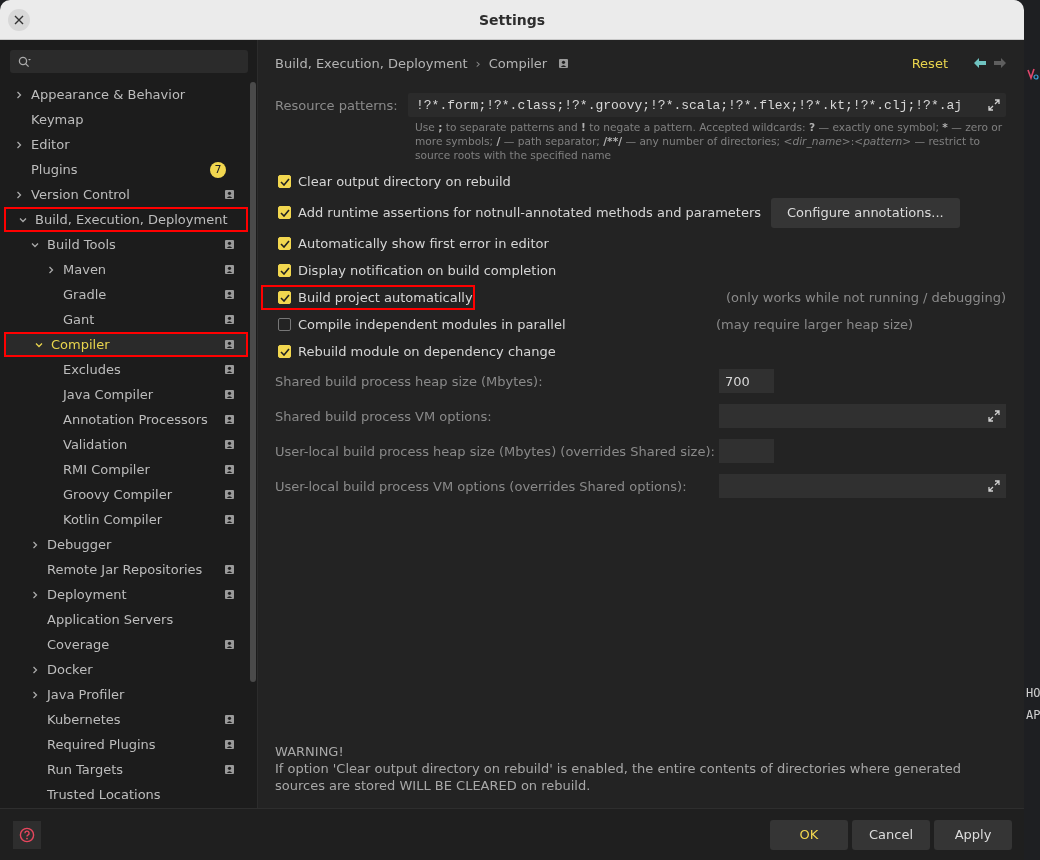 Image resolution: width=1040 pixels, height=860 pixels. Describe the element at coordinates (619, 777) in the screenshot. I see `warning-text: If option 'Clear output directory on rebuild' is enabled, the entire contents of directories where generated sources are stored WILL BE CLEARED on rebuild.` at that location.